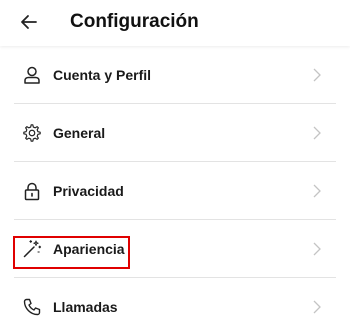 The image size is (350, 335). I want to click on top-app-bar: Configuración, so click(175, 23).